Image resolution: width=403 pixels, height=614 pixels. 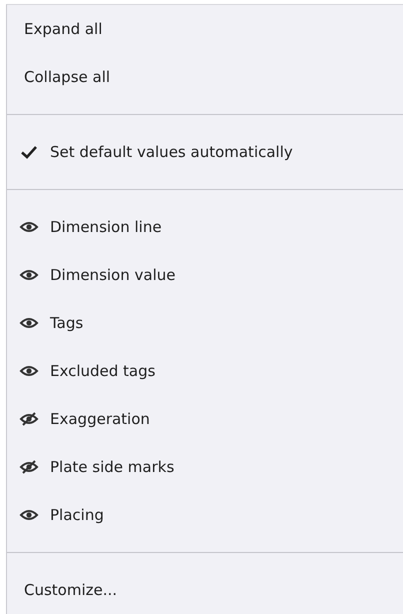 I want to click on menu-item: Dimension line, so click(x=205, y=227).